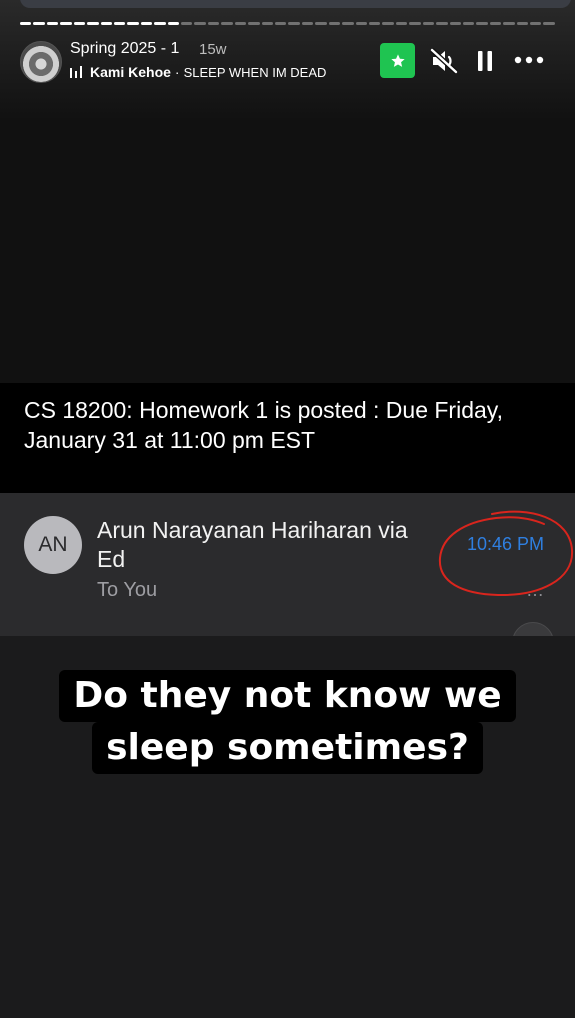 The width and height of the screenshot is (575, 1018). What do you see at coordinates (287, 748) in the screenshot?
I see `caption-line-2: sleep sometimes?` at bounding box center [287, 748].